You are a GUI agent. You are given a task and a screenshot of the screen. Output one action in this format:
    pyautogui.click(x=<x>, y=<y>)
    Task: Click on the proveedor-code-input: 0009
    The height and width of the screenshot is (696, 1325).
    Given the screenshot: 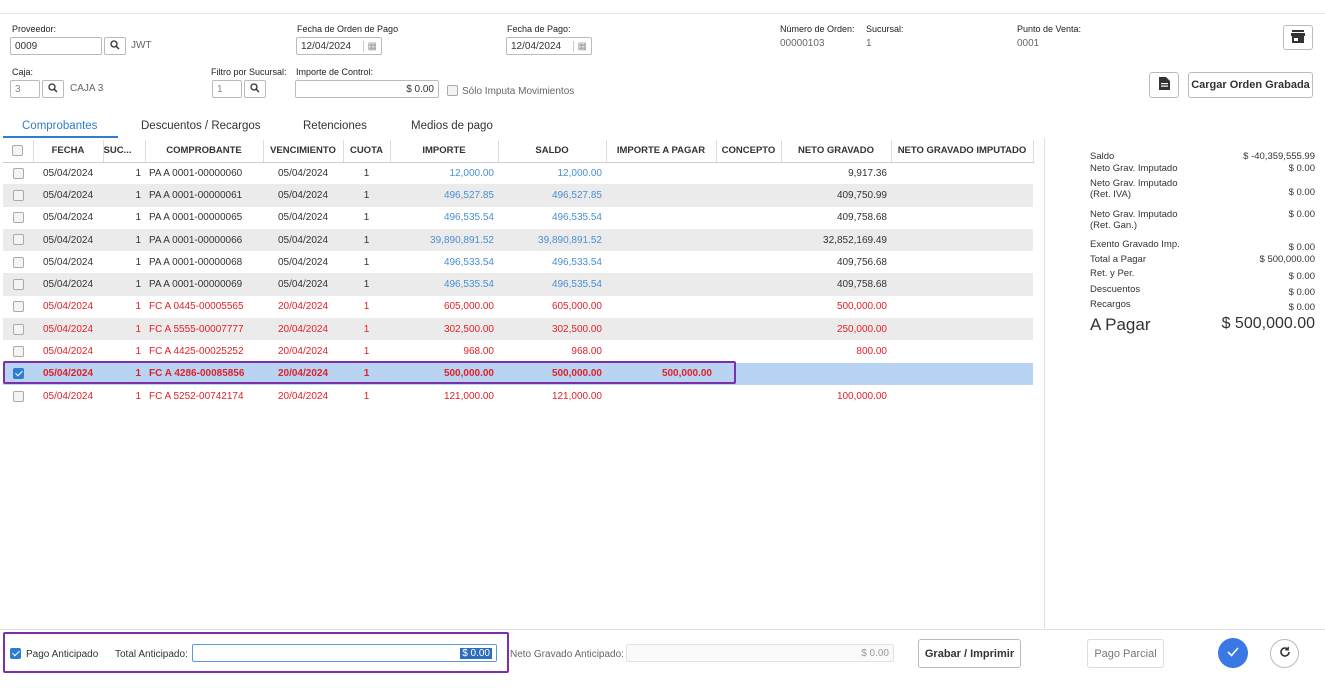 What is the action you would take?
    pyautogui.click(x=56, y=46)
    